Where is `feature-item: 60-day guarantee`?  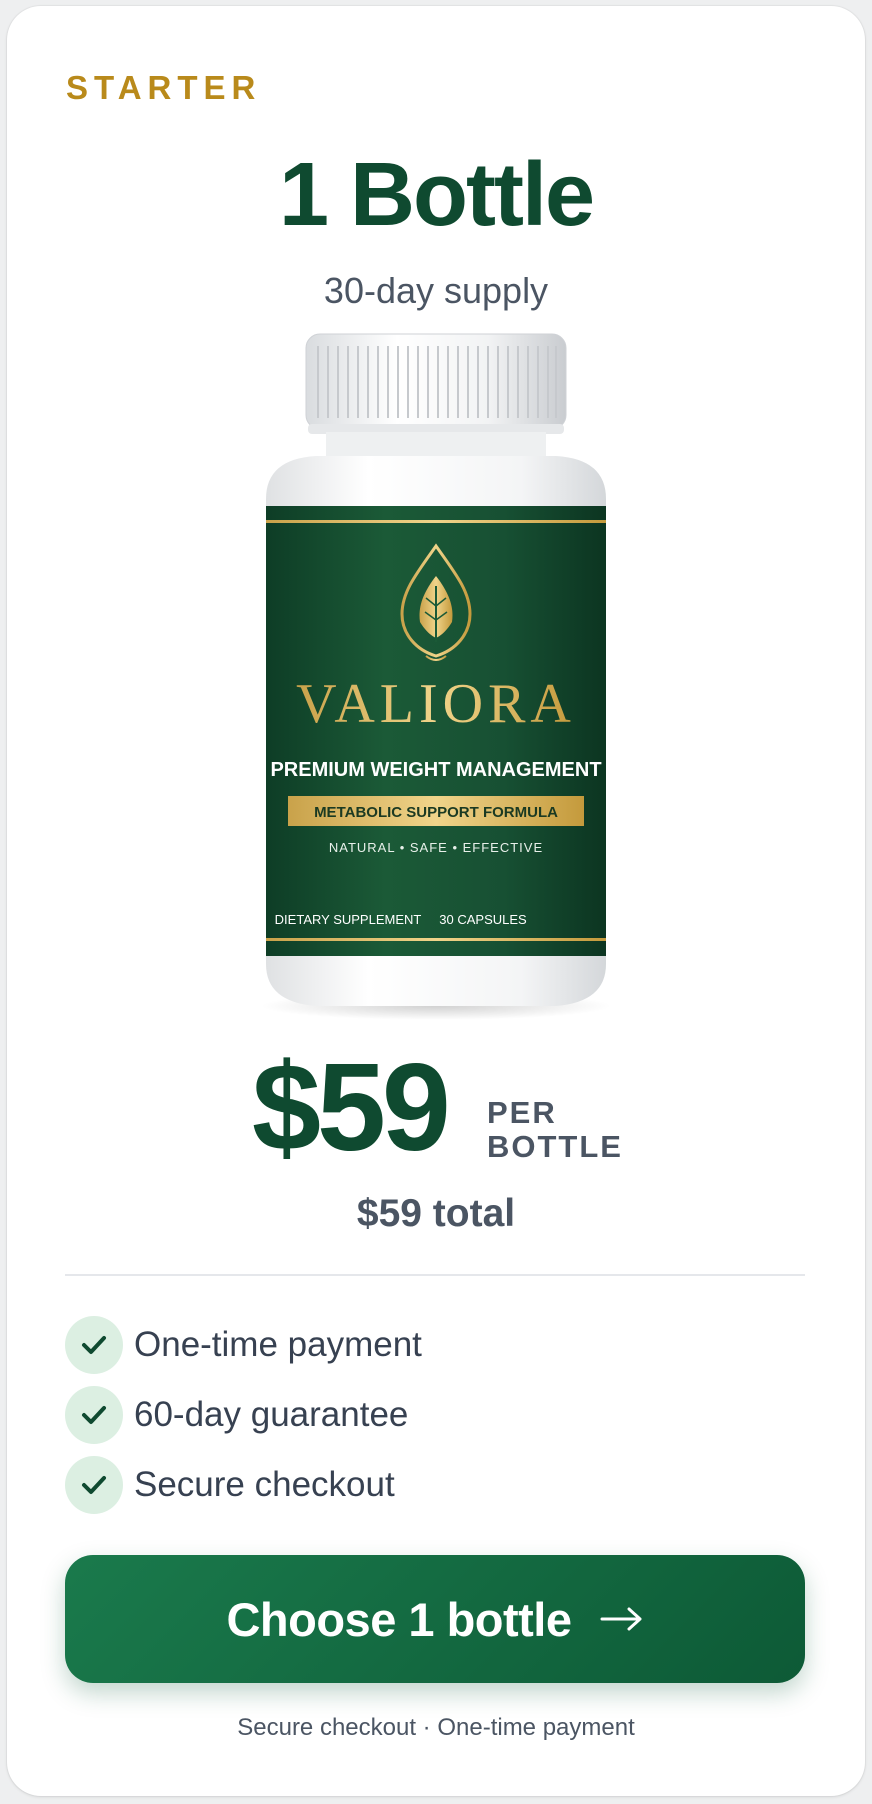 feature-item: 60-day guarantee is located at coordinates (435, 1415).